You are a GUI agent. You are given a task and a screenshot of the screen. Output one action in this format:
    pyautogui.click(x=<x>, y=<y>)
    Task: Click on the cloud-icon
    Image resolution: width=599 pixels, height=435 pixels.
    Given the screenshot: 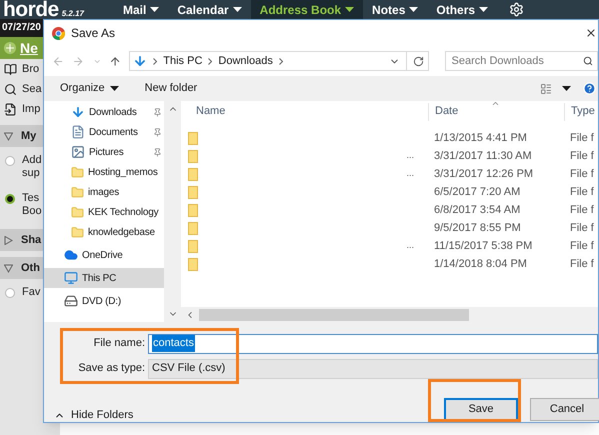 What is the action you would take?
    pyautogui.click(x=71, y=255)
    